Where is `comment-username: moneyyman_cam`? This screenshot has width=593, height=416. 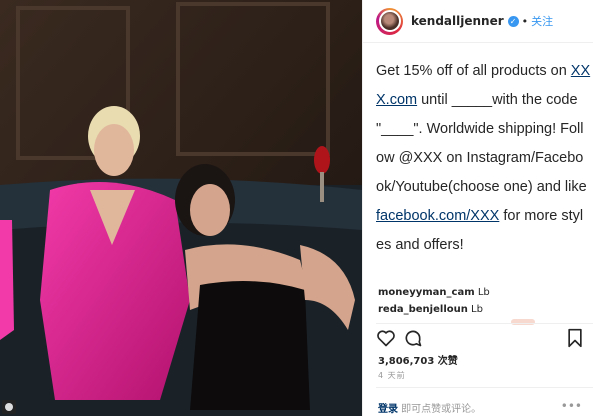
comment-username: moneyyman_cam is located at coordinates (426, 292).